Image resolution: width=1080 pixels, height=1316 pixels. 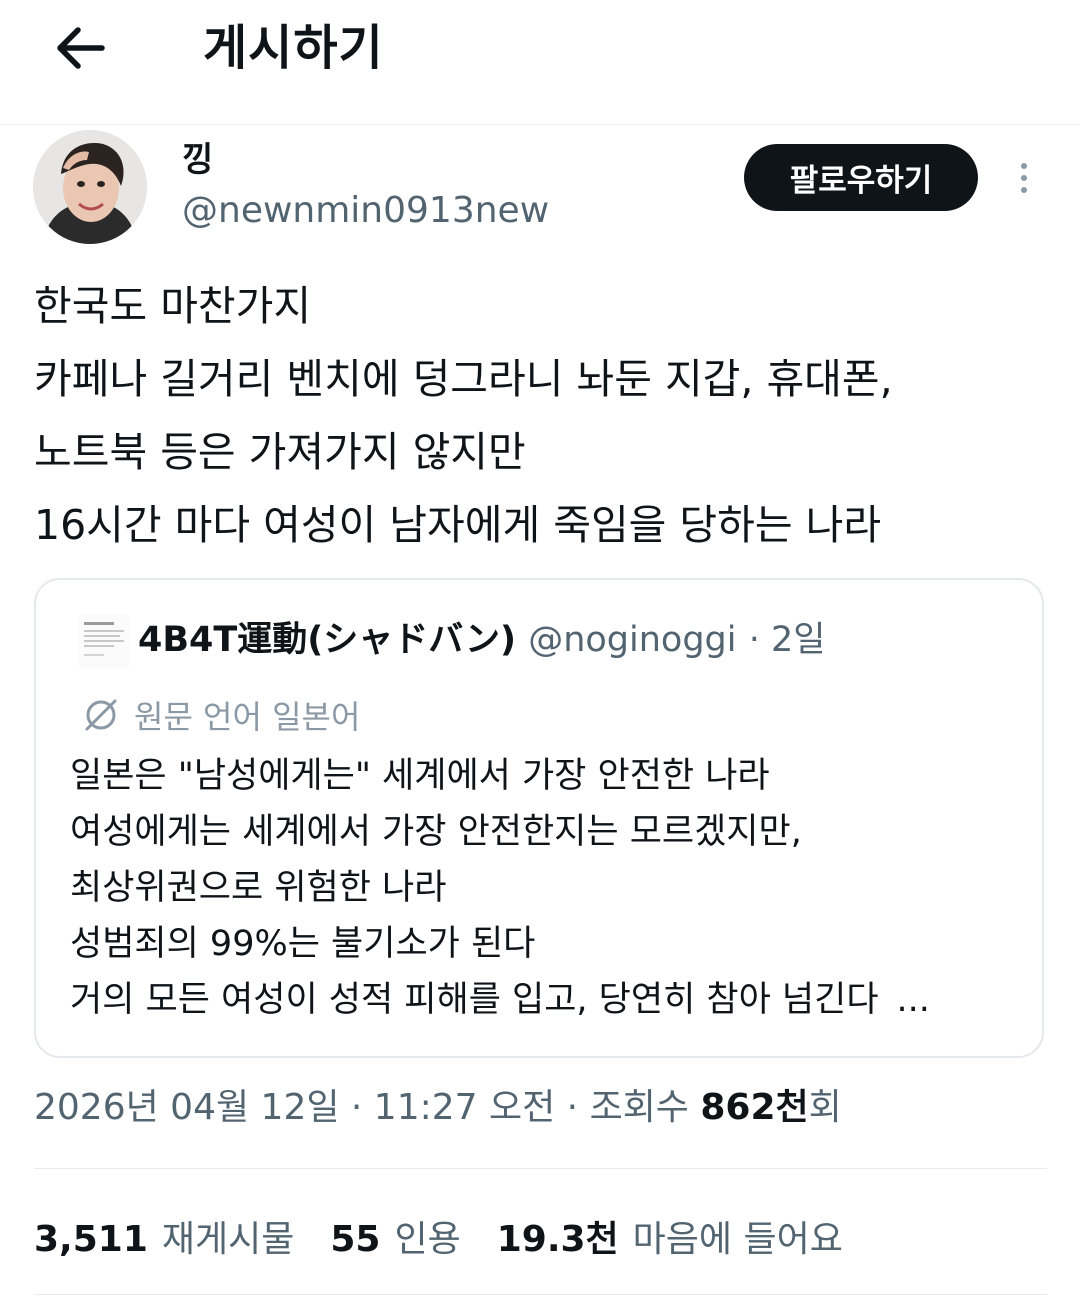 What do you see at coordinates (825, 1107) in the screenshot?
I see `views-suffix: 회` at bounding box center [825, 1107].